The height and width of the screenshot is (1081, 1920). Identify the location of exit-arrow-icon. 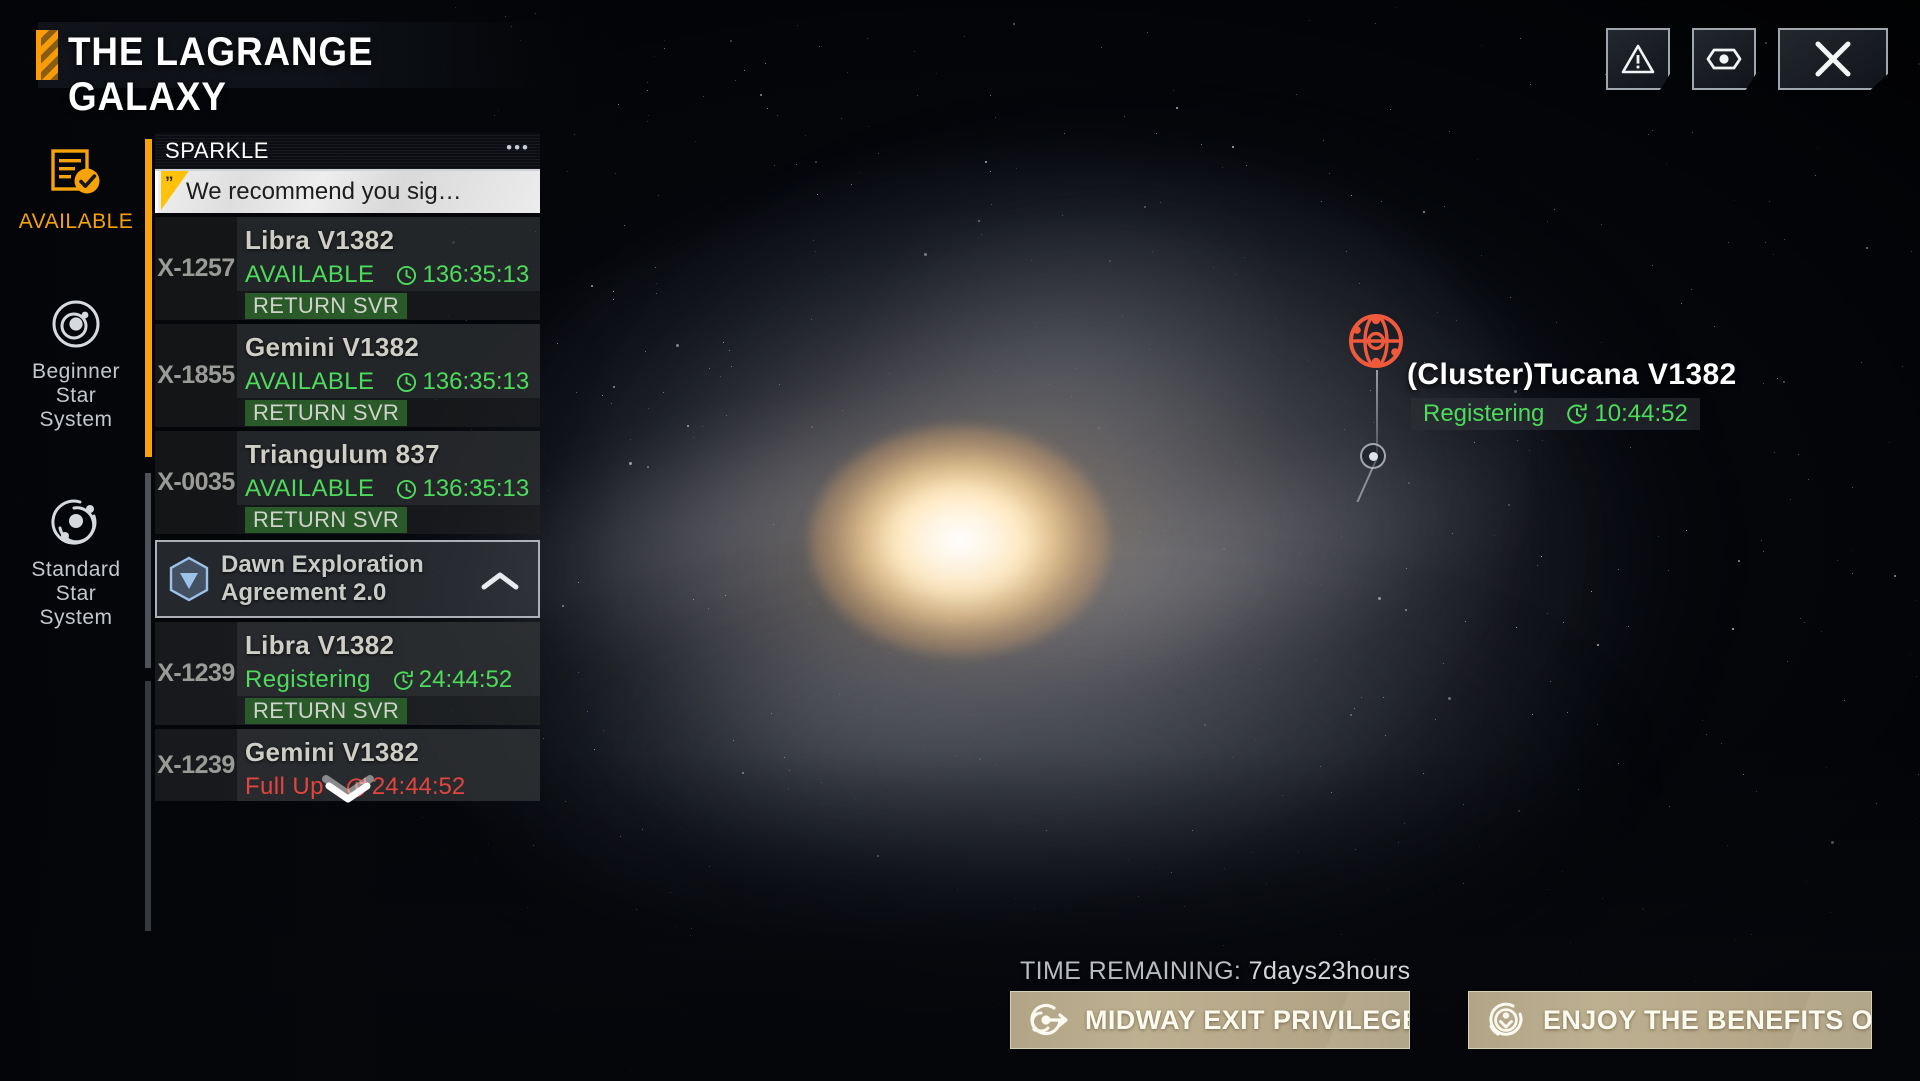
(1049, 1019).